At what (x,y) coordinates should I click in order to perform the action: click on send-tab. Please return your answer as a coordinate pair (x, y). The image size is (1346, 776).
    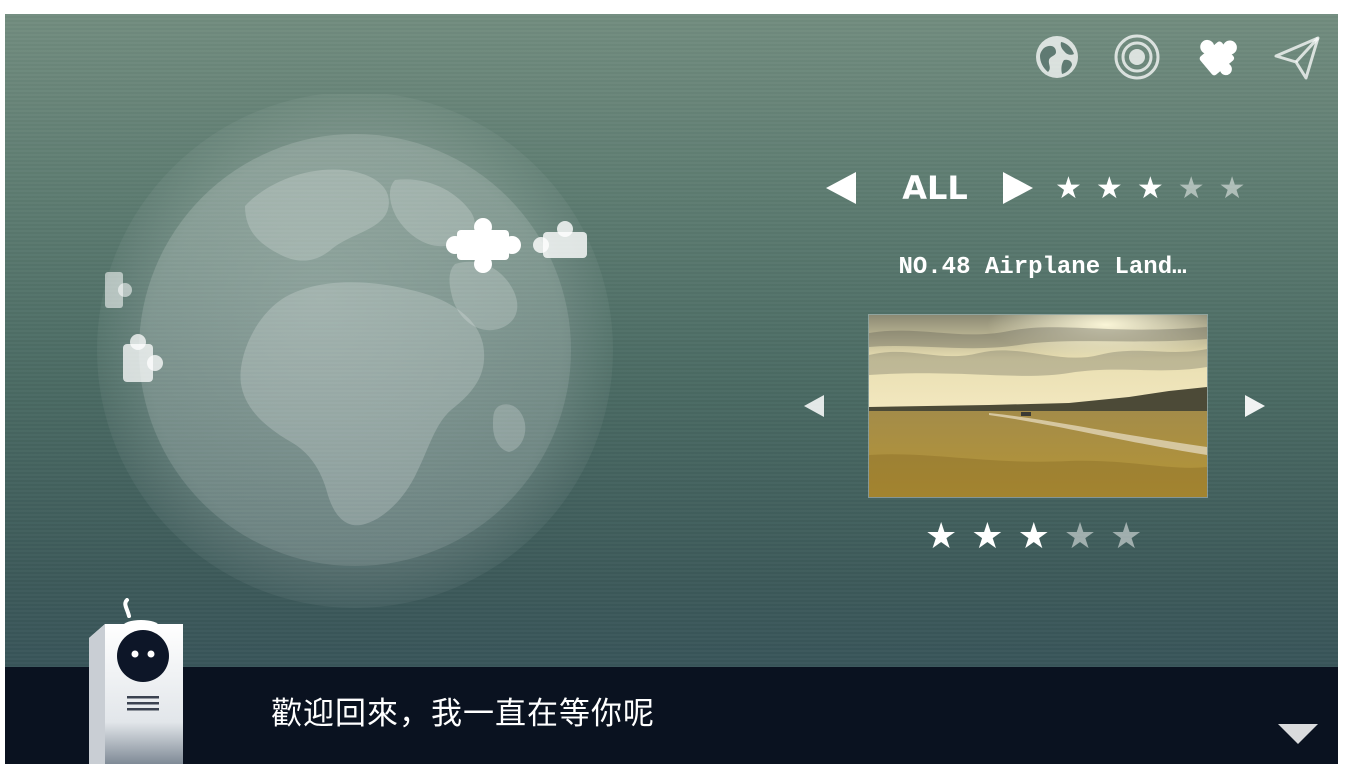
    Looking at the image, I should click on (1297, 57).